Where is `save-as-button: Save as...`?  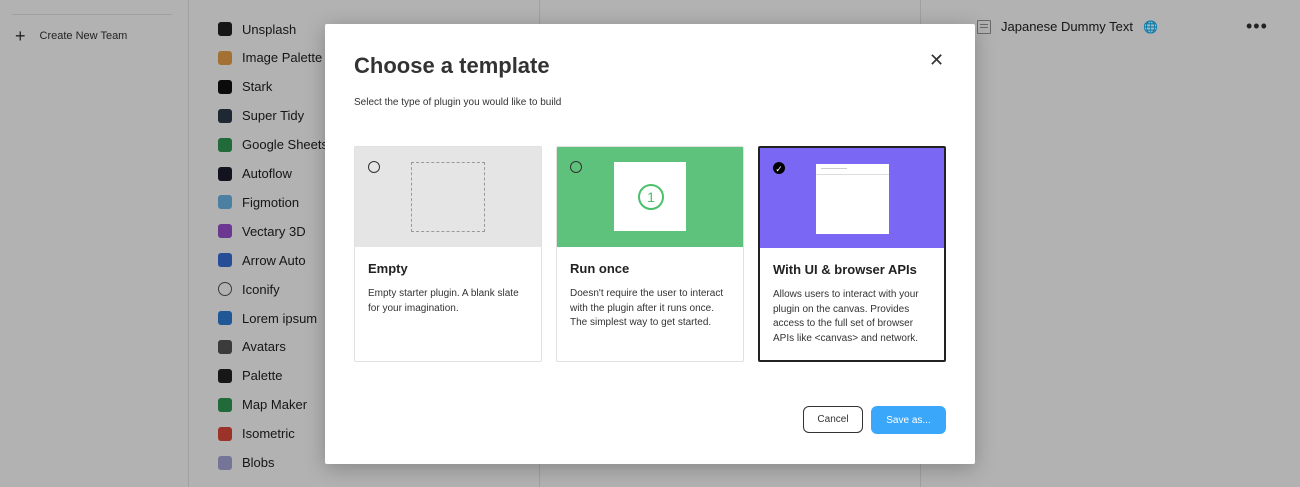 save-as-button: Save as... is located at coordinates (908, 420).